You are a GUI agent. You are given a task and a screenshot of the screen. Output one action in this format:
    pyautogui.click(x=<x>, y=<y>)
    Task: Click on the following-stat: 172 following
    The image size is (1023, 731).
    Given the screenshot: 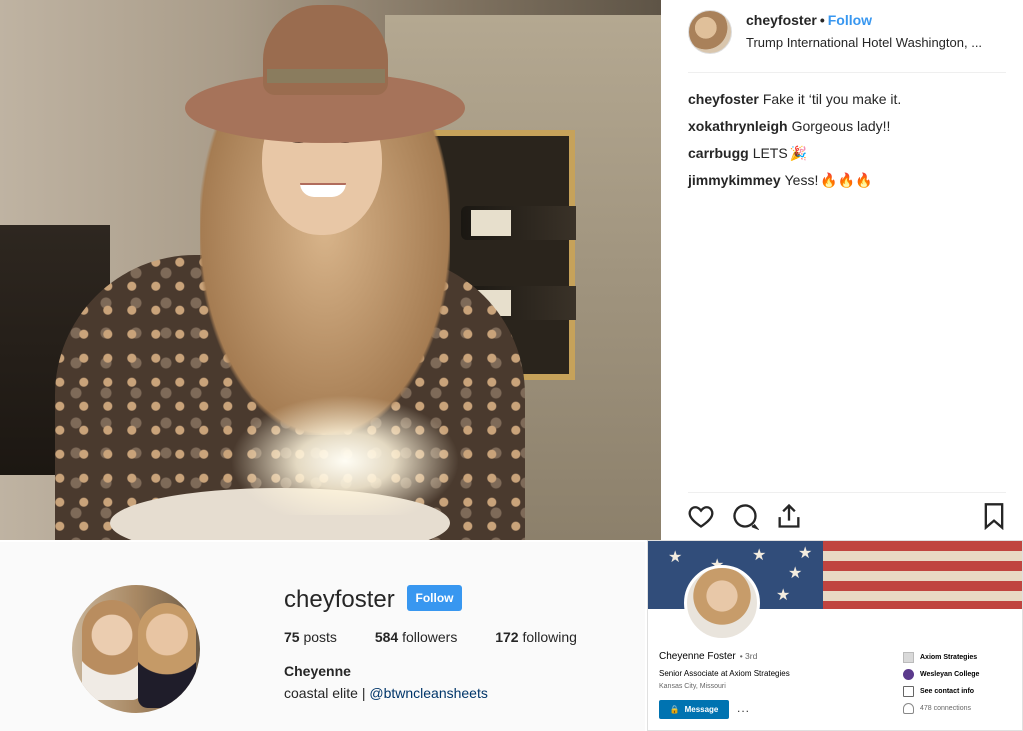 What is the action you would take?
    pyautogui.click(x=536, y=637)
    